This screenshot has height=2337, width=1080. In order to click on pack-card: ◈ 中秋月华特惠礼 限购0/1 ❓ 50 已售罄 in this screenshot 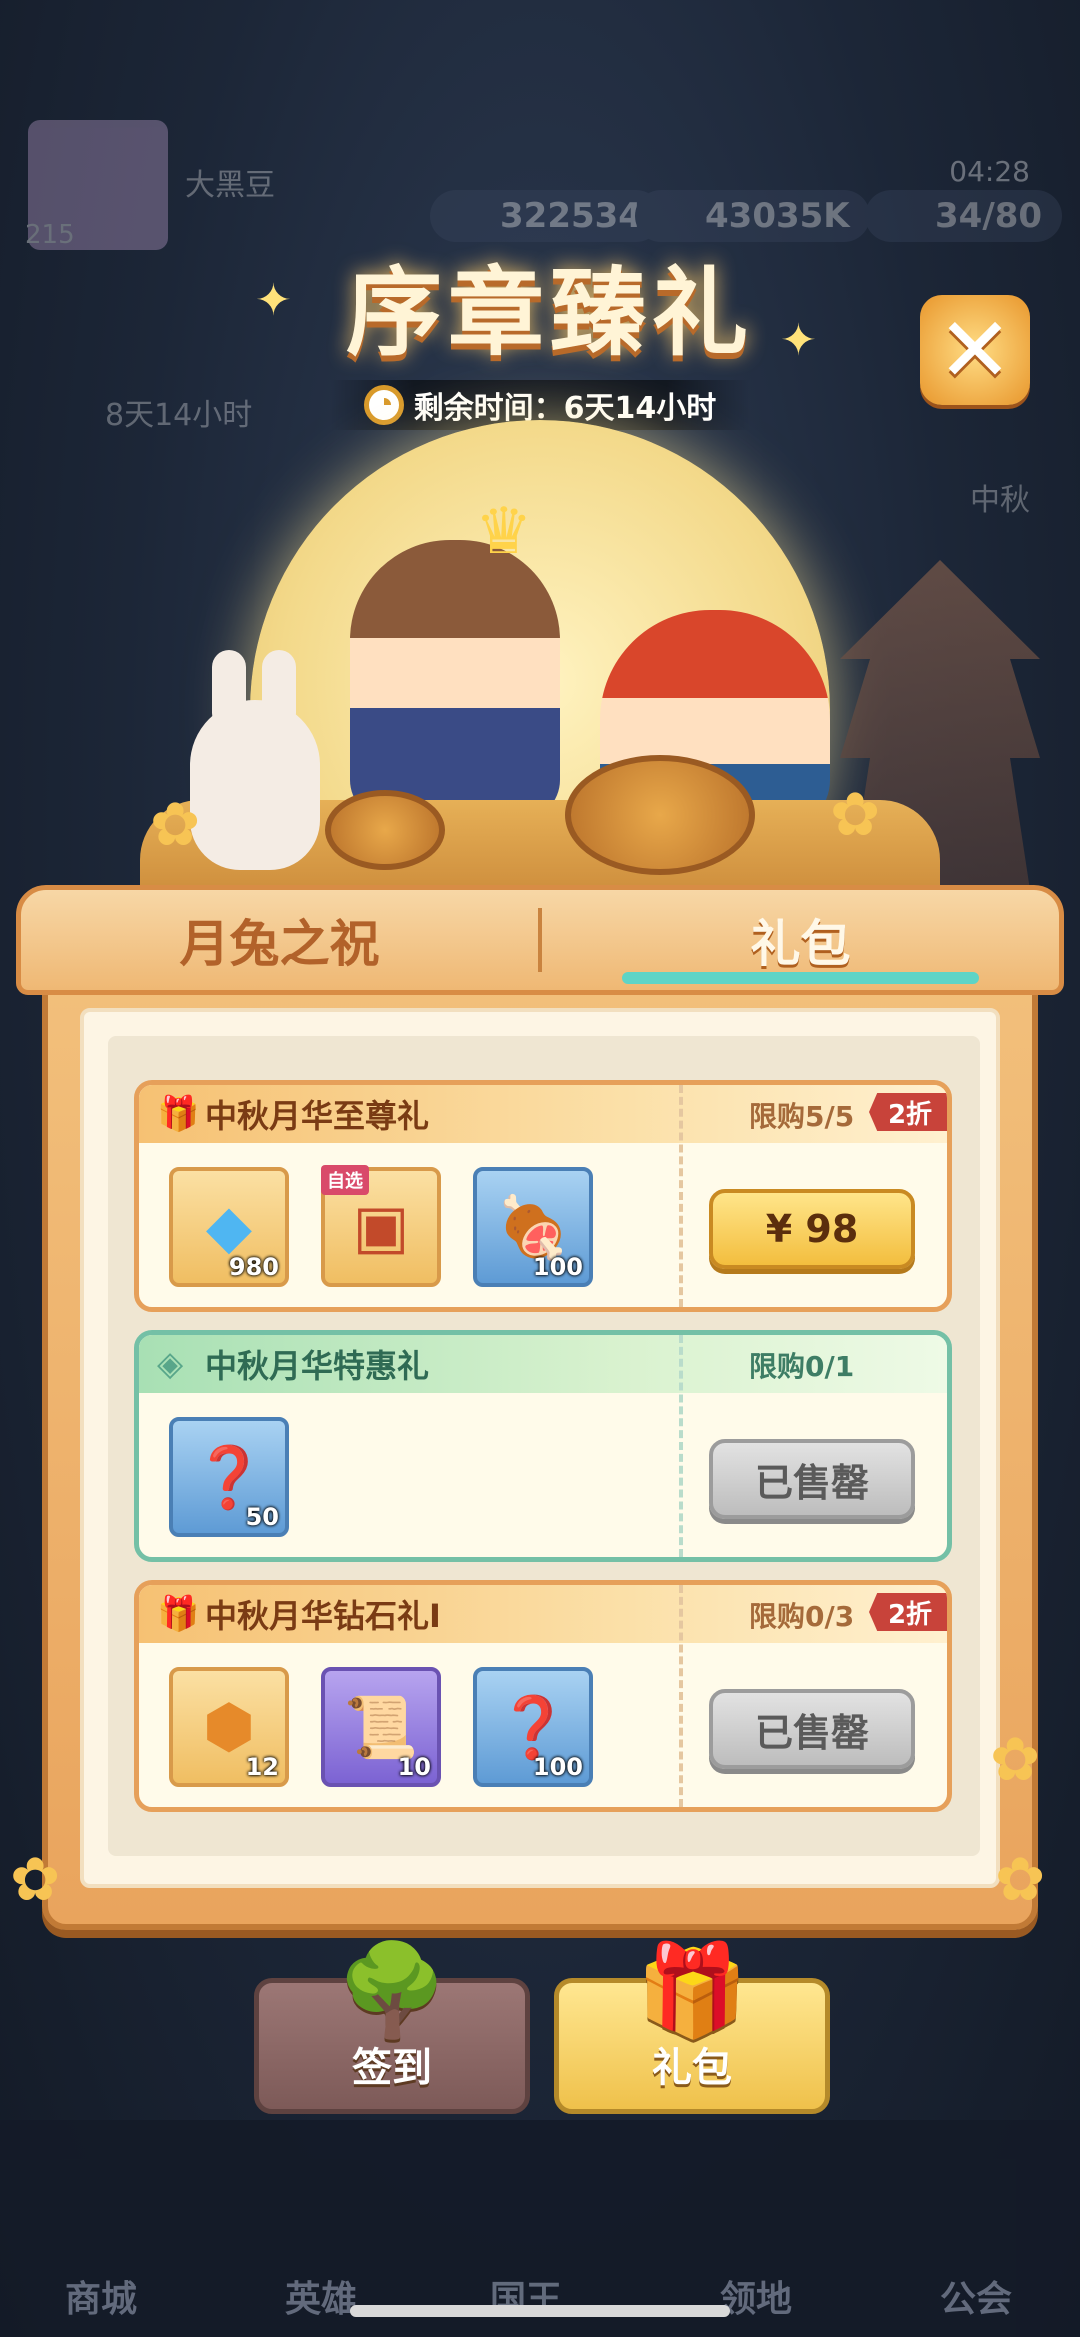, I will do `click(543, 1446)`.